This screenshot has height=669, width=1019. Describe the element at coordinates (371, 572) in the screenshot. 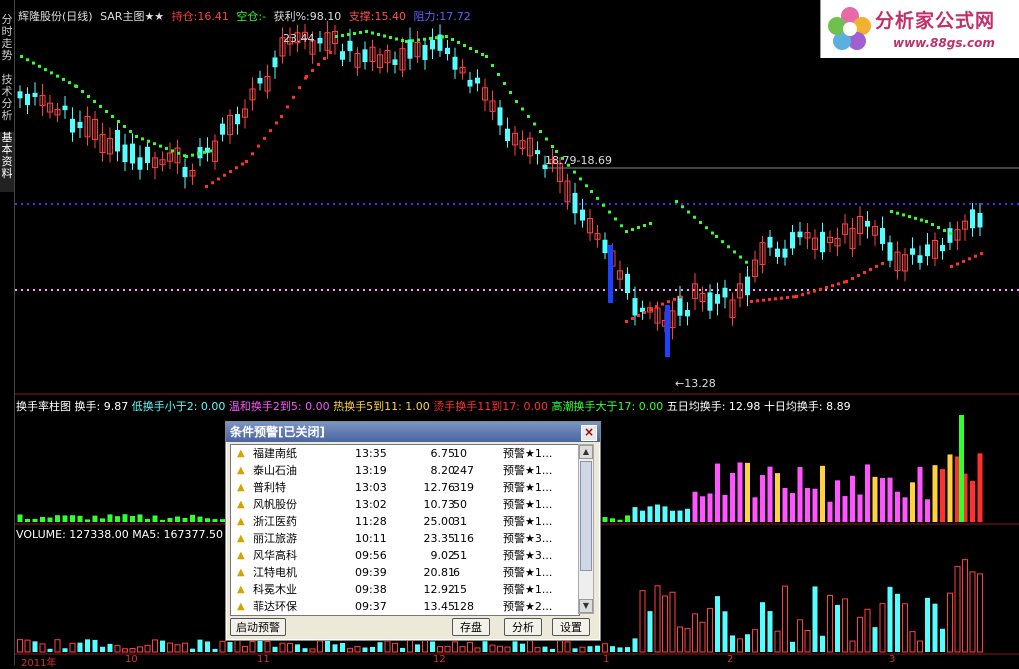

I see `alert-time: 09:39` at that location.